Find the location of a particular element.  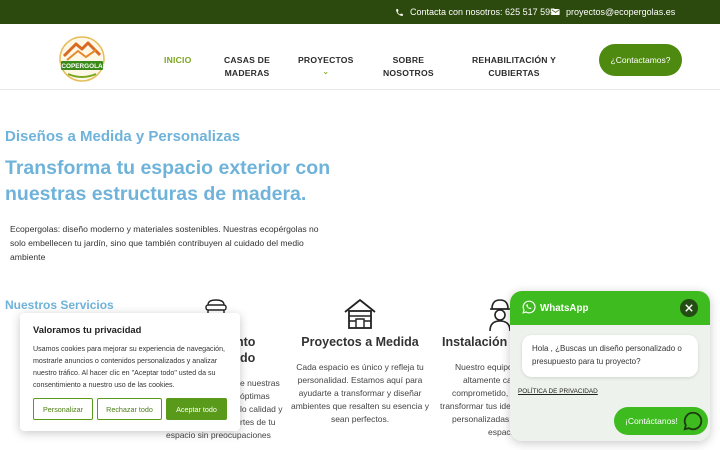

phone-contact: Contacta con nosotros: 625 517 595 is located at coordinates (475, 12).